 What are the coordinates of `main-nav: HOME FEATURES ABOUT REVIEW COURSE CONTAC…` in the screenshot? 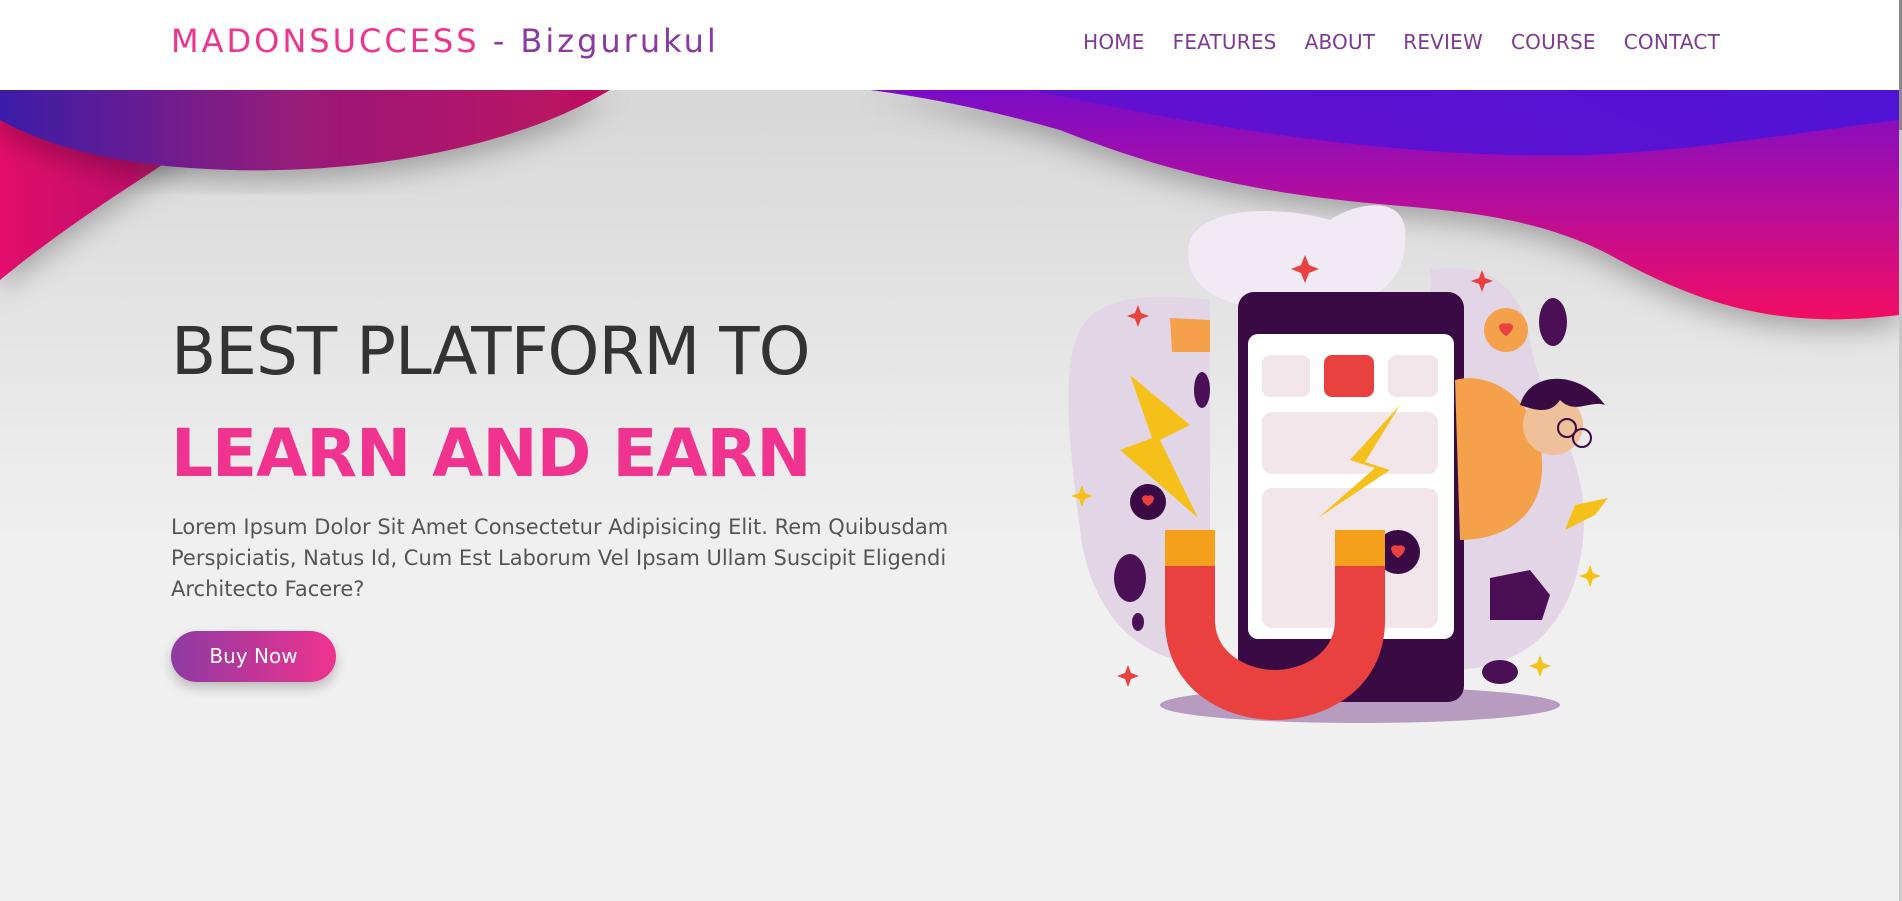 It's located at (1401, 42).